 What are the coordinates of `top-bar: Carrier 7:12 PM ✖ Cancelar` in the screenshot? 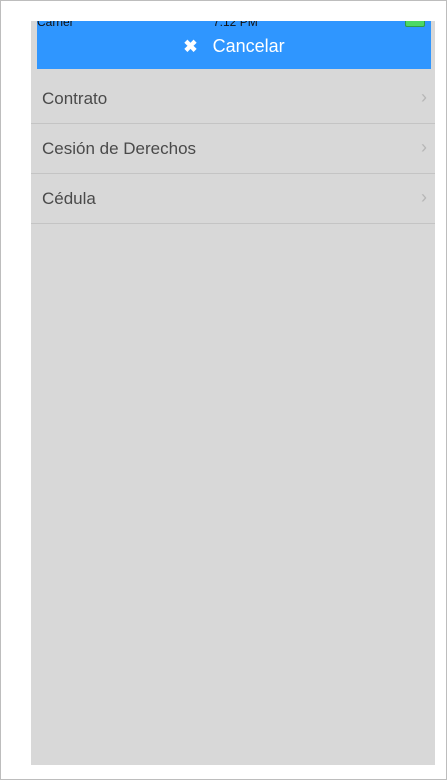 It's located at (234, 45).